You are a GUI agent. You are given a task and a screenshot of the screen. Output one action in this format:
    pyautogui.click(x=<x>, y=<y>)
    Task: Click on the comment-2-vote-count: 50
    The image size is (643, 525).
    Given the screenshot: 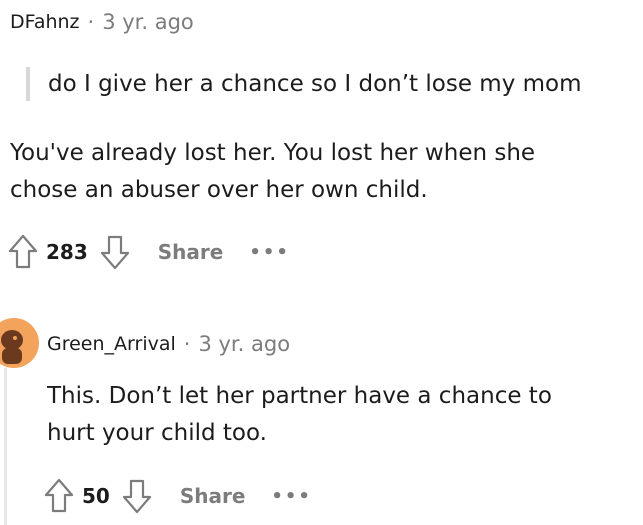 What is the action you would take?
    pyautogui.click(x=96, y=496)
    